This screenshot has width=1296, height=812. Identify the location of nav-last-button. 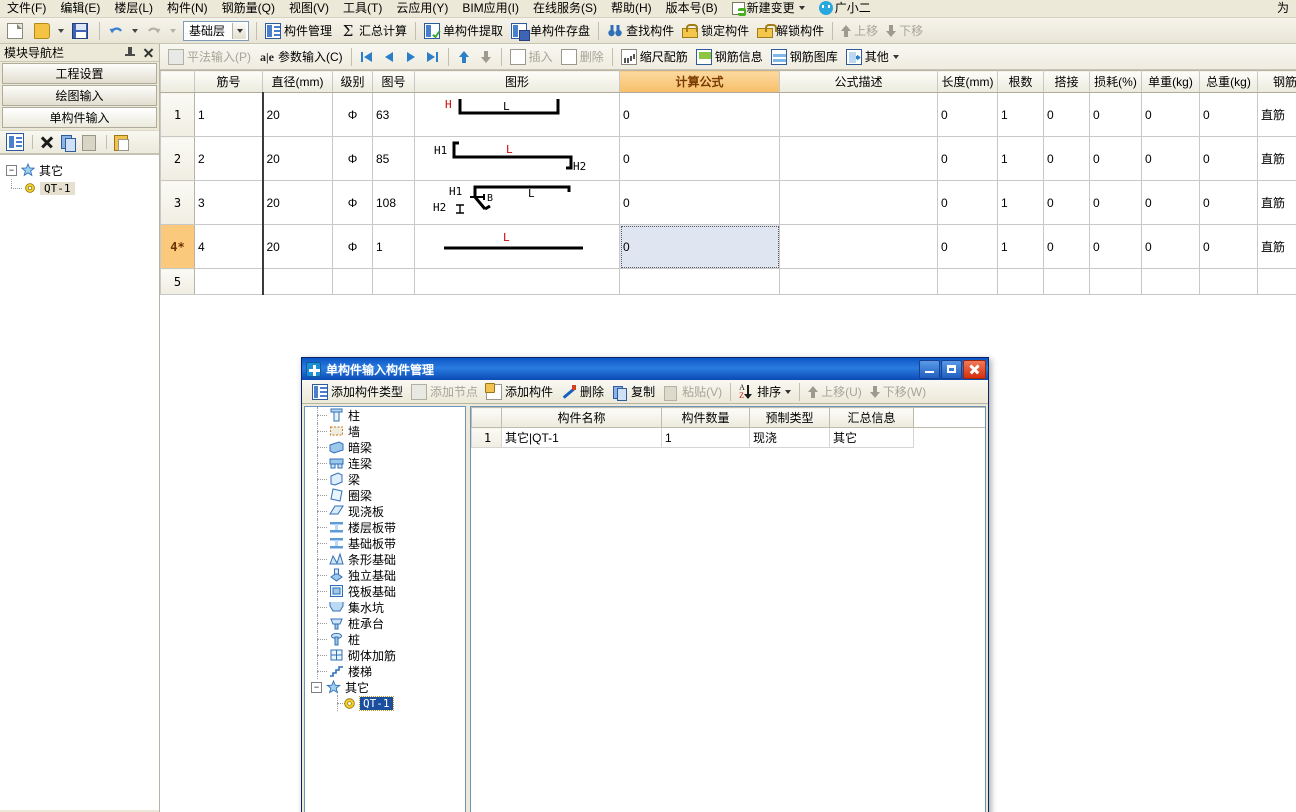
(433, 57).